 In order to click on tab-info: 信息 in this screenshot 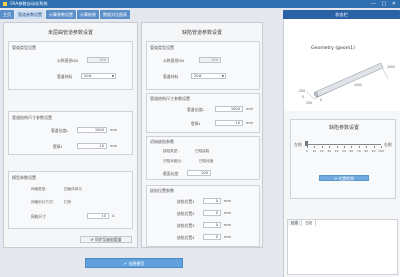, I will do `click(295, 223)`.